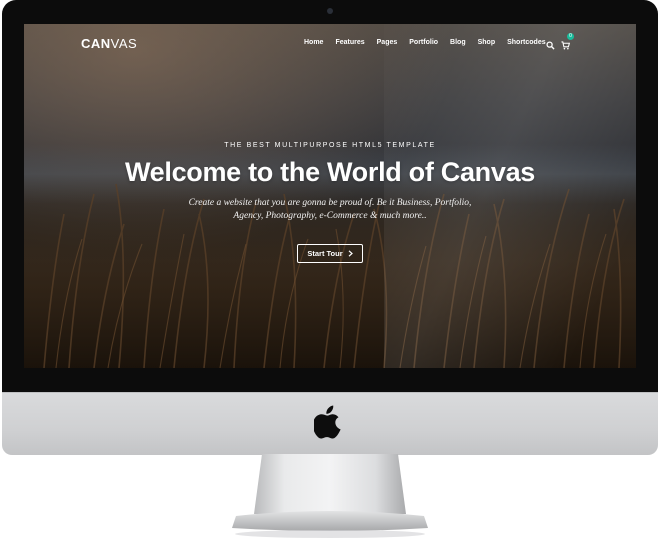 Image resolution: width=662 pixels, height=557 pixels. I want to click on cart-count-badge: 0, so click(570, 36).